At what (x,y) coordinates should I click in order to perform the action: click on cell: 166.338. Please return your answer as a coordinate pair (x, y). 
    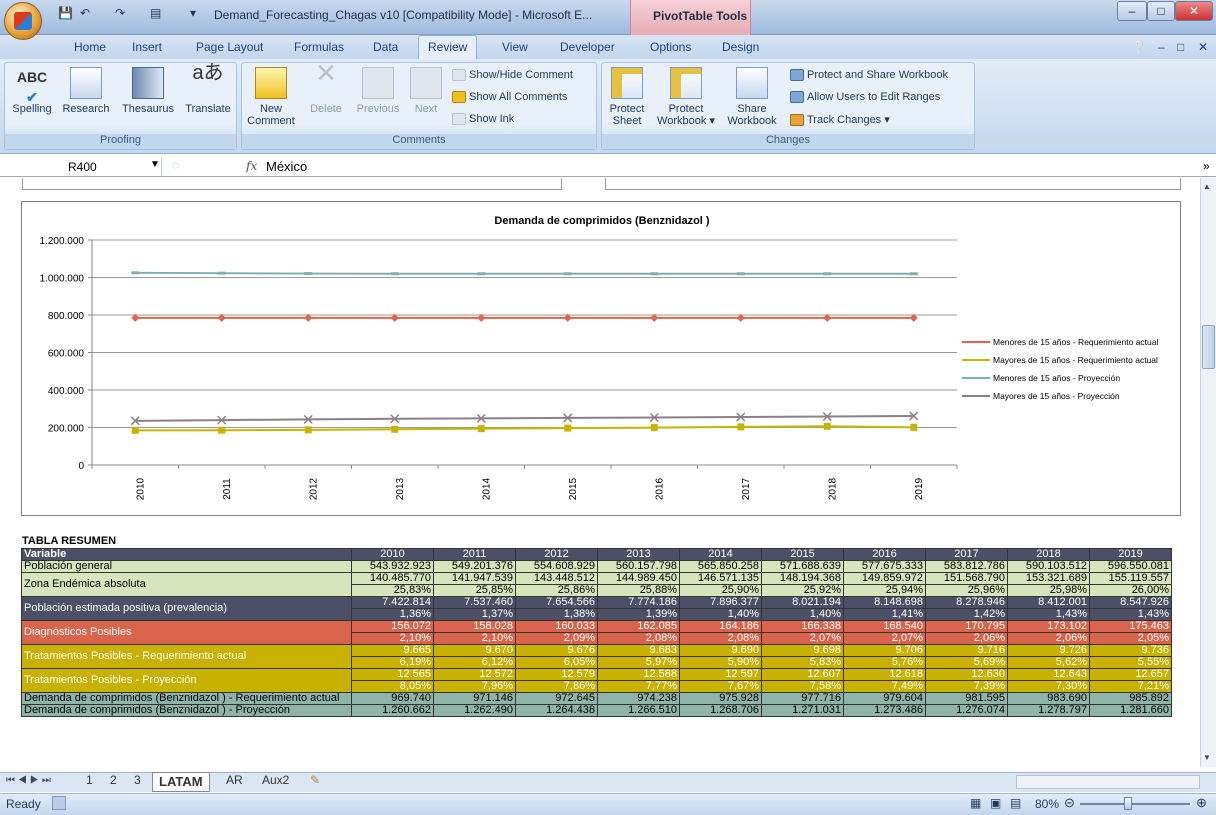
    Looking at the image, I should click on (802, 626).